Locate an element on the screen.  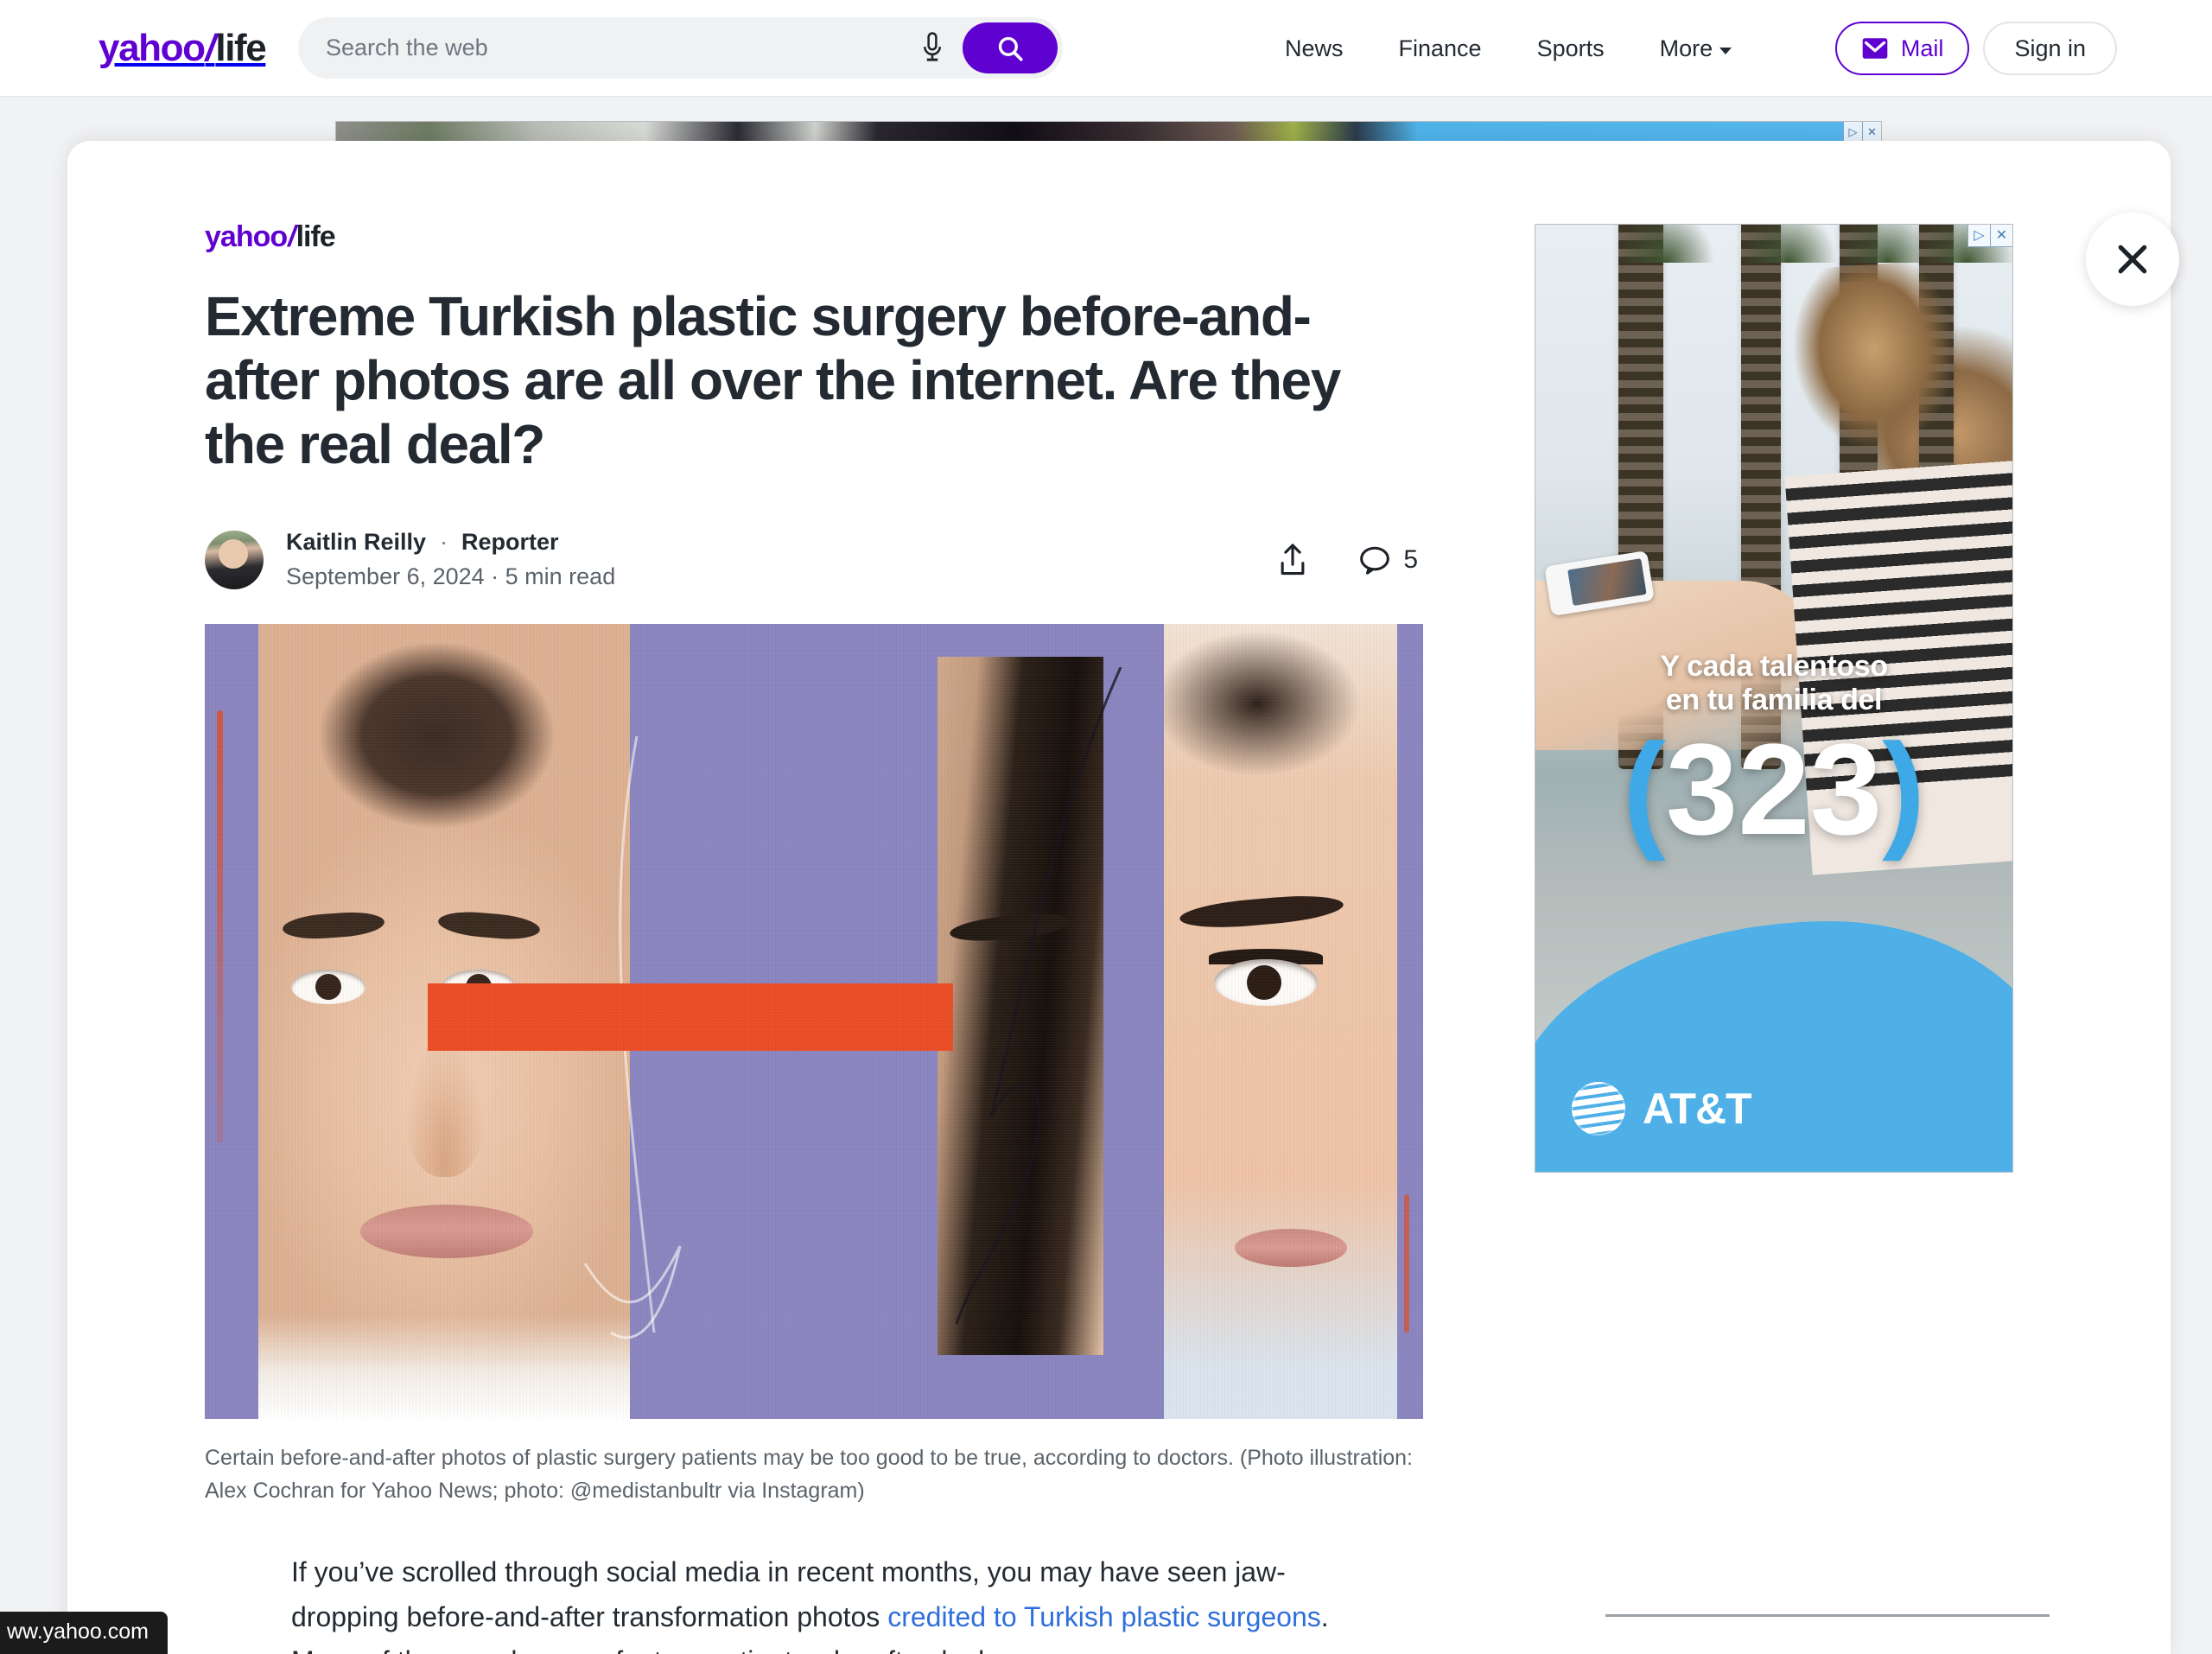
collage-red-stroke-left is located at coordinates (220, 925).